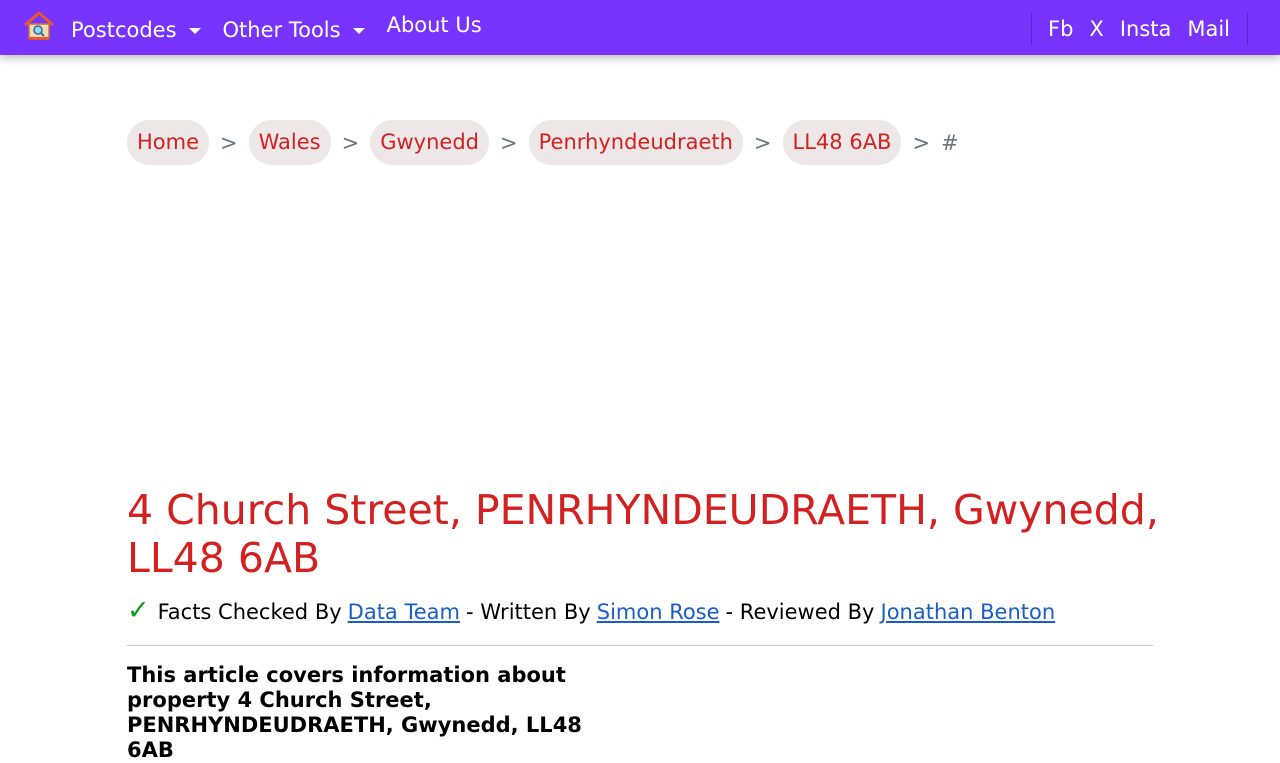  I want to click on reviewer-link: Jonathan Benton, so click(968, 612).